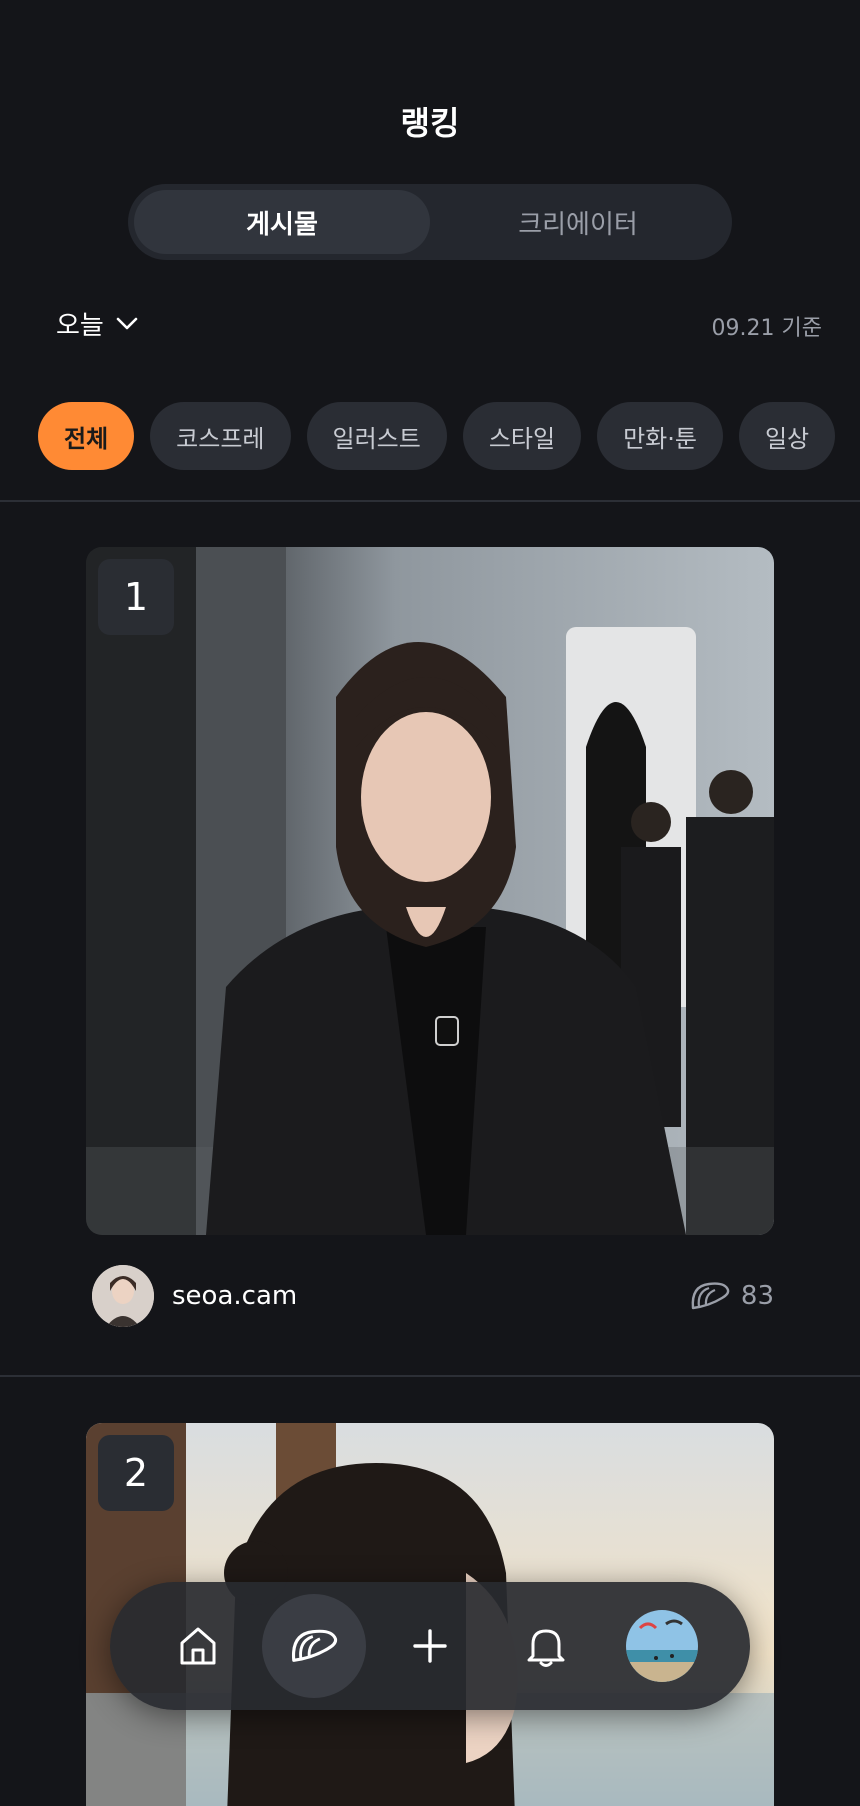 The height and width of the screenshot is (1806, 860). I want to click on basis-date: 09.21 기준, so click(766, 328).